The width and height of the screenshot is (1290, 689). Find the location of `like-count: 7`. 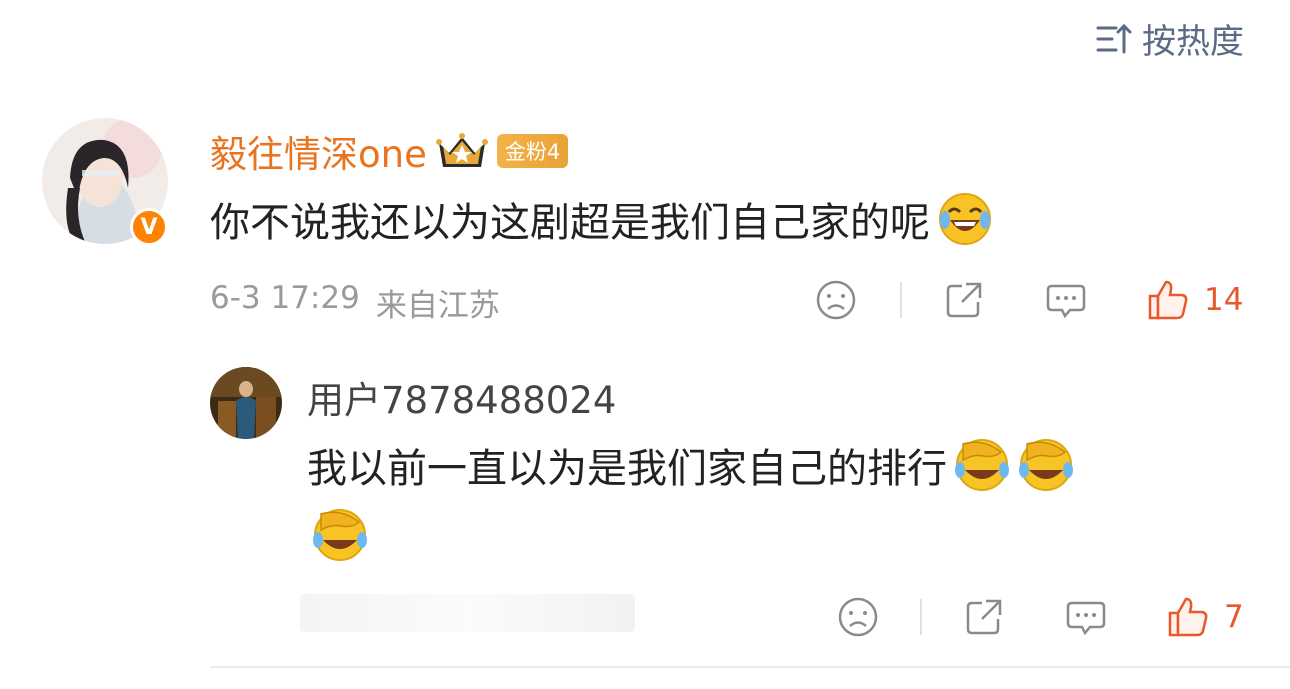

like-count: 7 is located at coordinates (1234, 617).